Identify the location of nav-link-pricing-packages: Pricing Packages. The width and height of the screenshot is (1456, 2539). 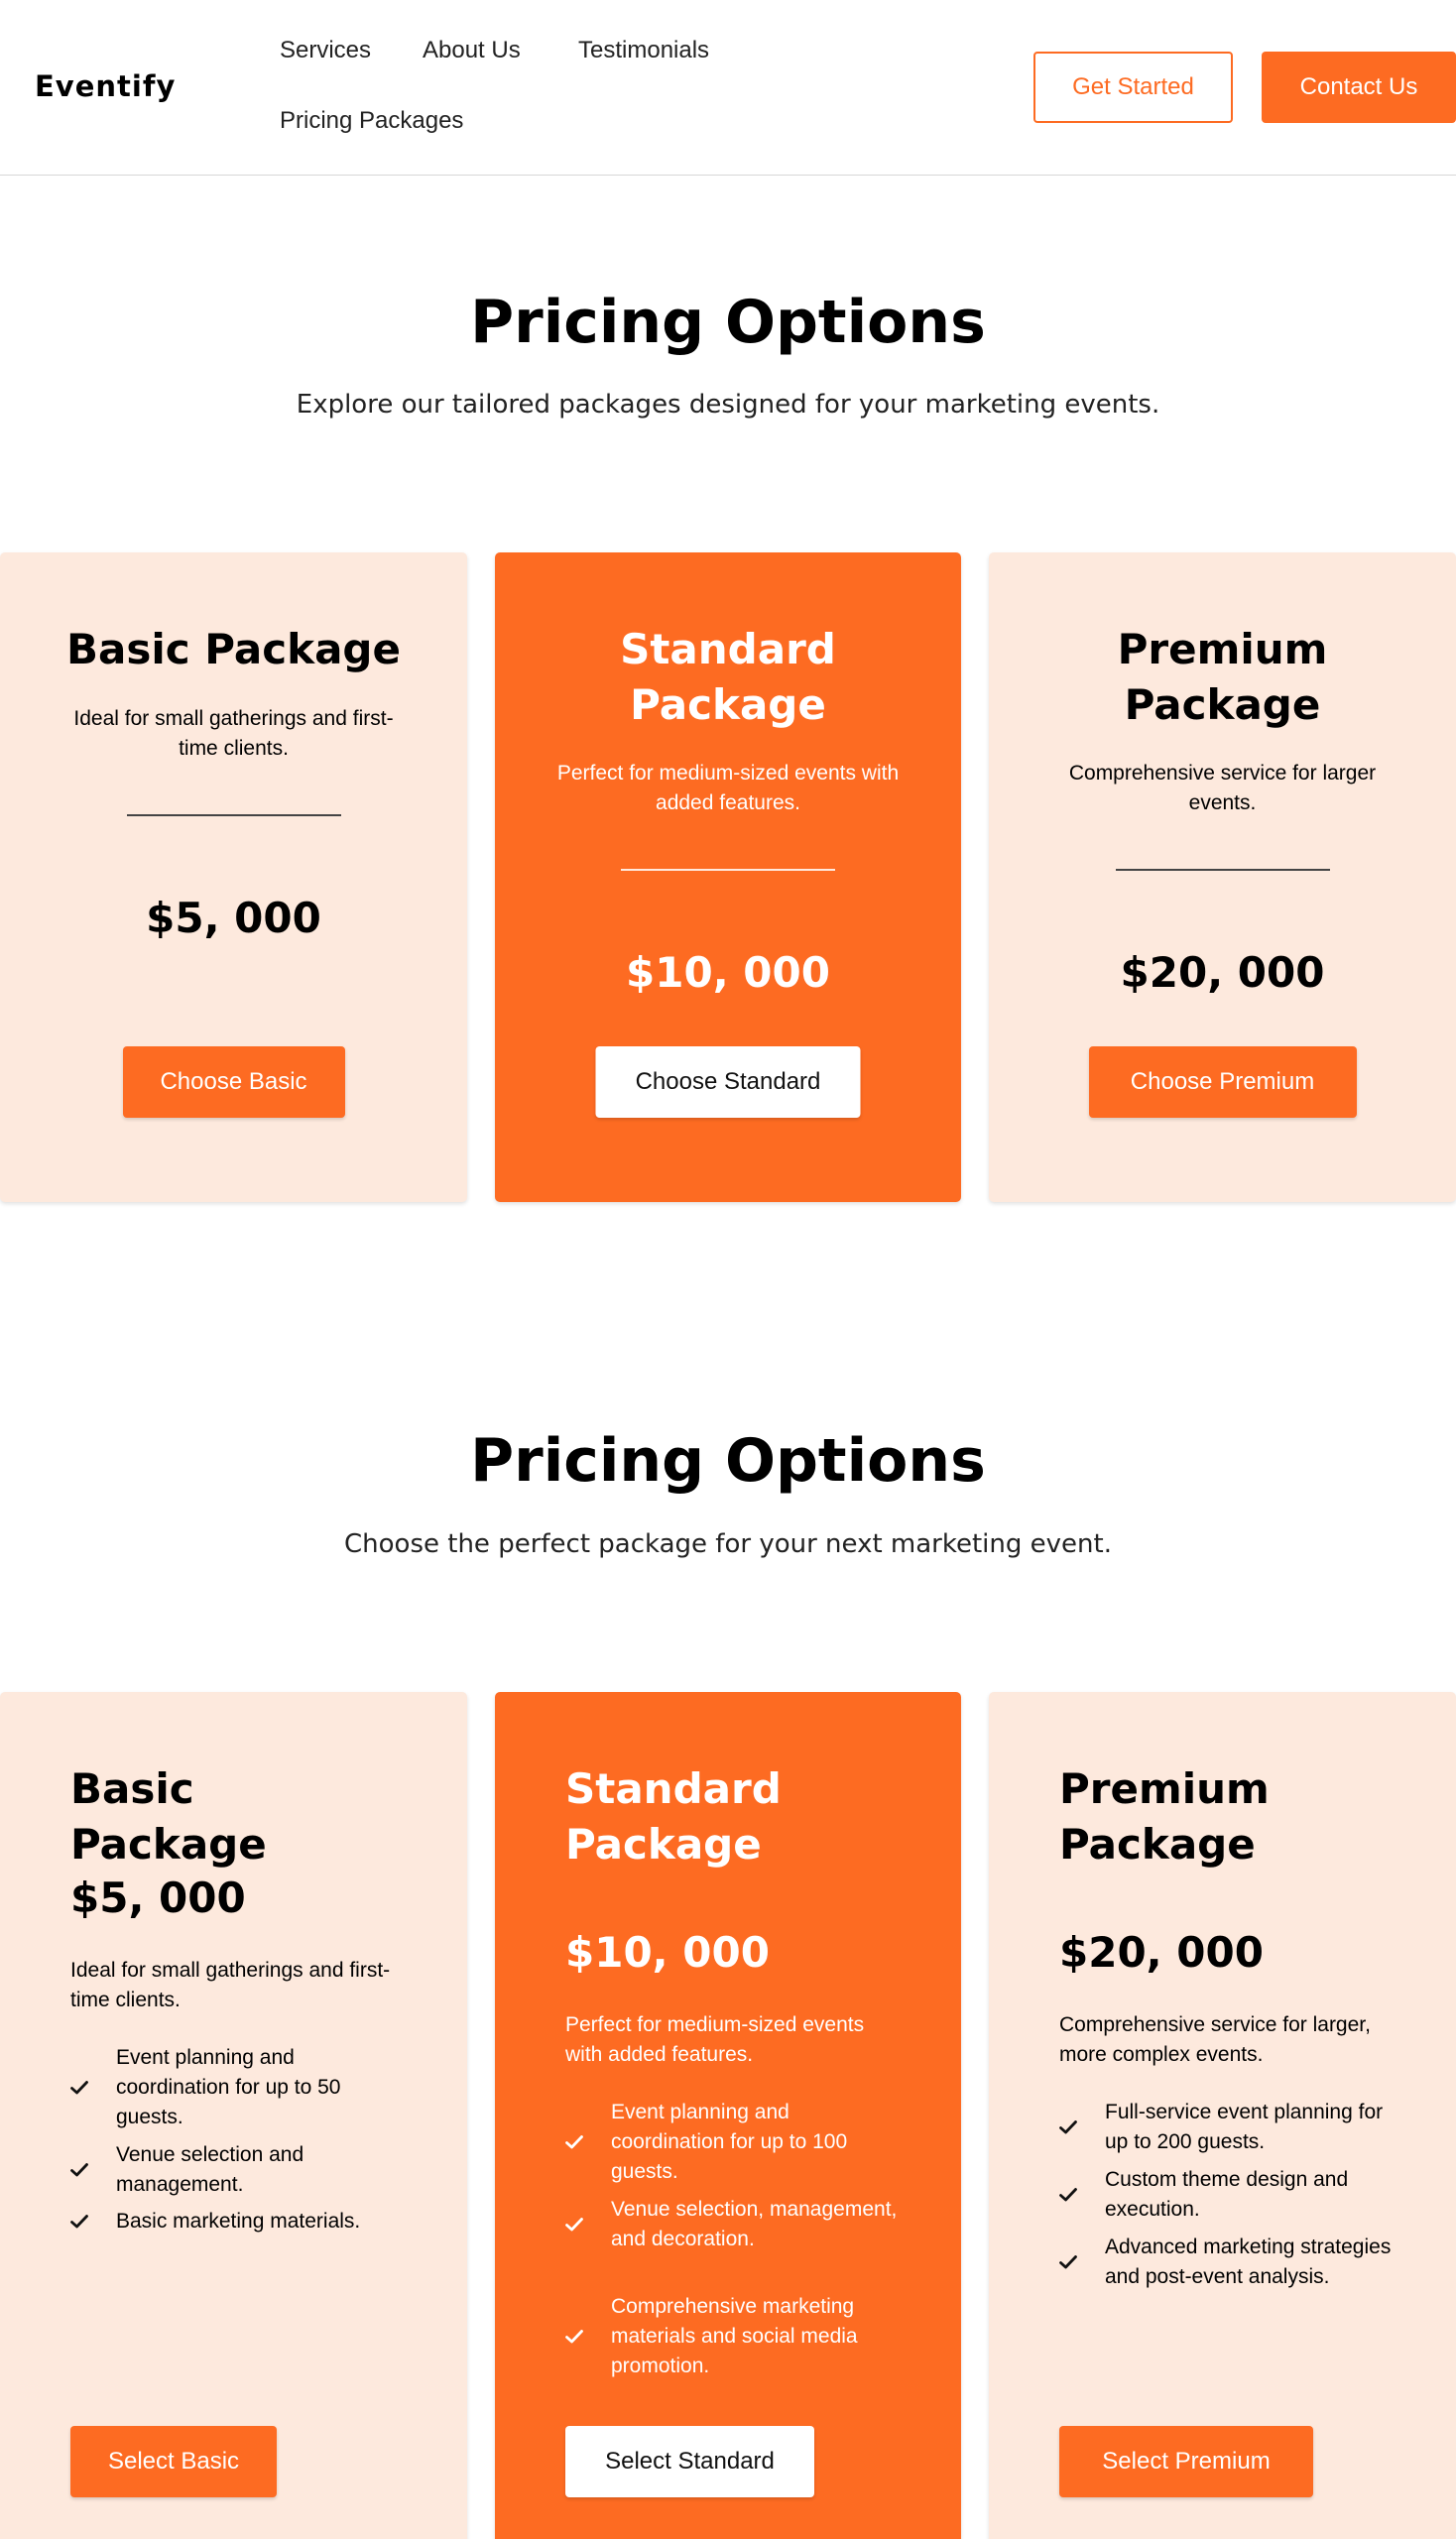
(371, 121).